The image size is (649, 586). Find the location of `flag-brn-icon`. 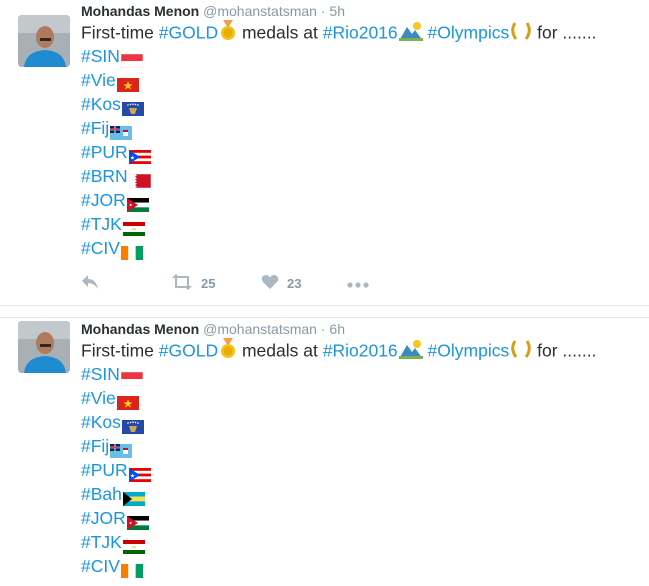

flag-brn-icon is located at coordinates (139, 179).